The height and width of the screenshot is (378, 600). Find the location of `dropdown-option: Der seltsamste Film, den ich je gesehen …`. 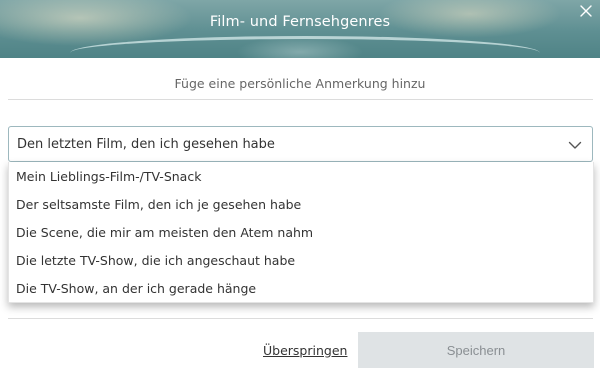

dropdown-option: Der seltsamste Film, den ich je gesehen … is located at coordinates (301, 204).